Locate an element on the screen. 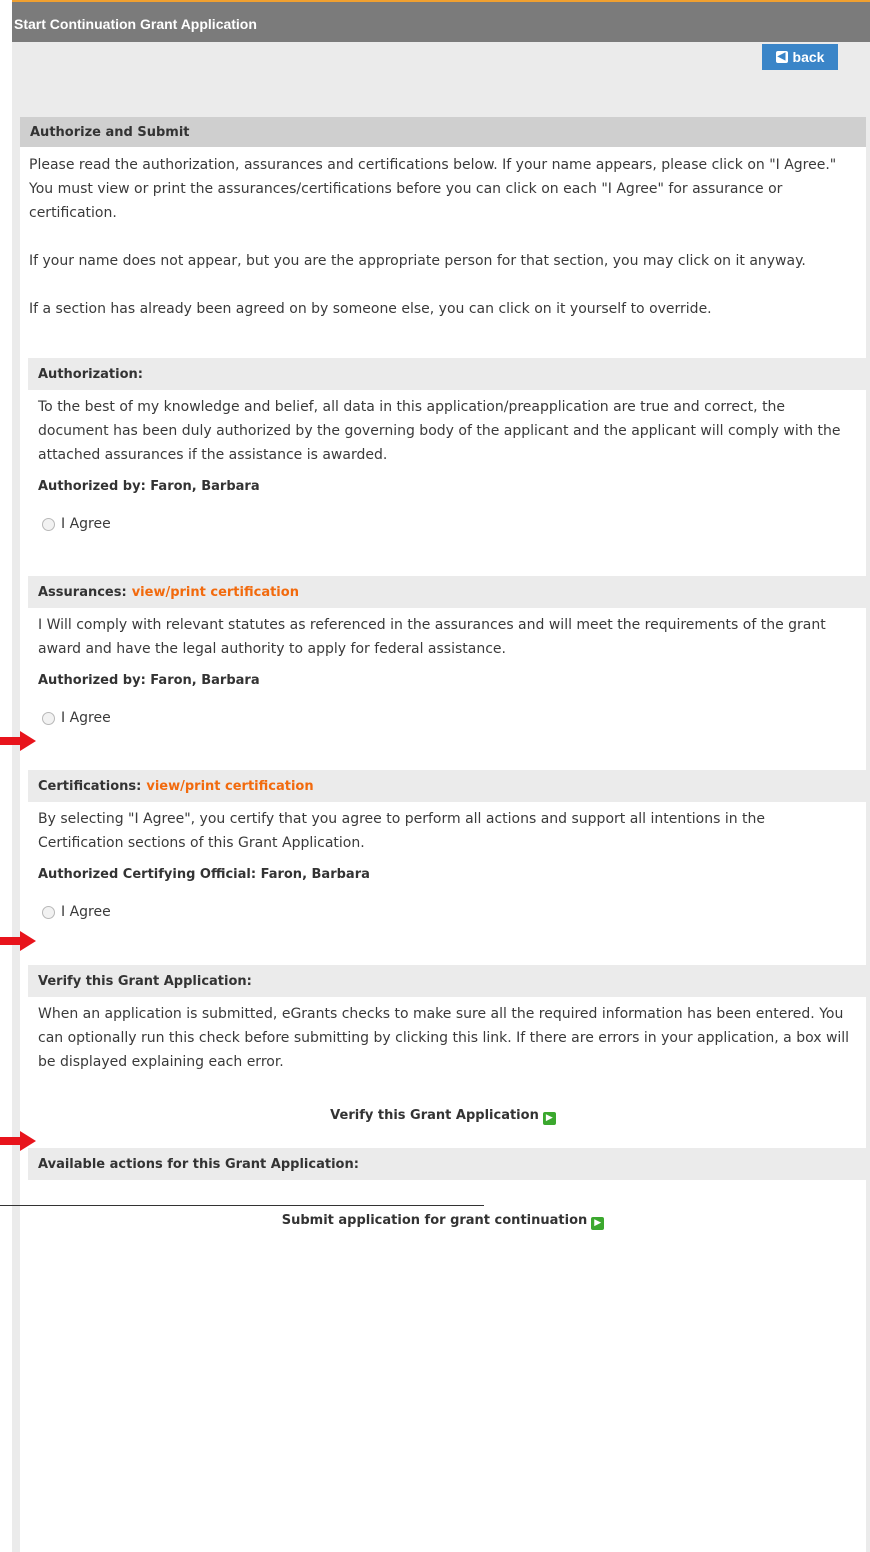  assurances-authorized-by: Authorized by: Faron, Barbara is located at coordinates (149, 680).